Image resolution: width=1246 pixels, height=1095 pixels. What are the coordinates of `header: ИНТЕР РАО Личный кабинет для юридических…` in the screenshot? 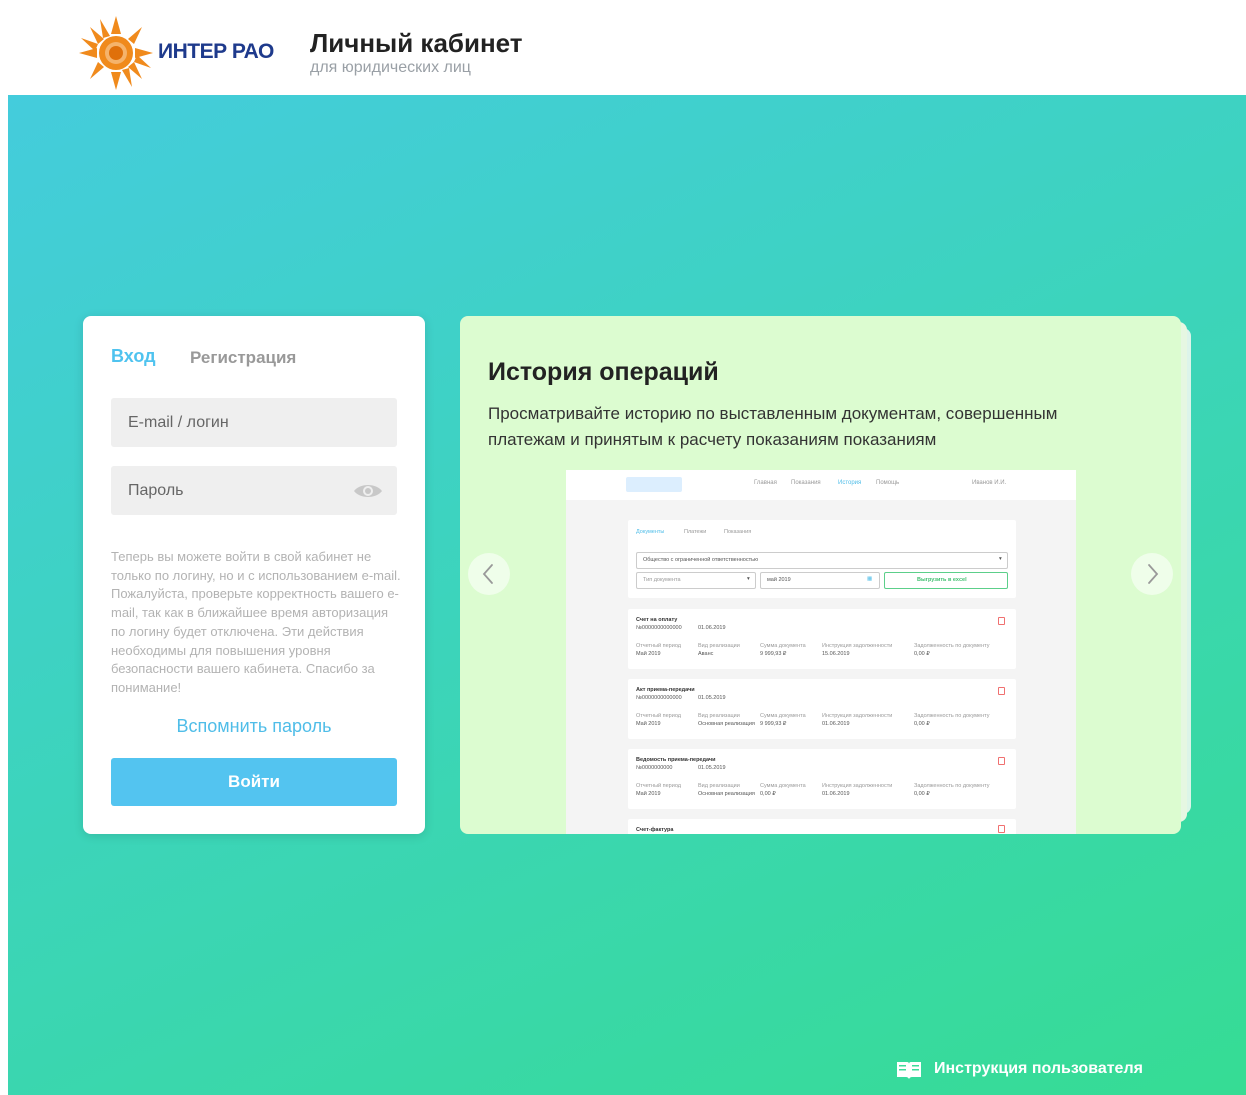 It's located at (623, 47).